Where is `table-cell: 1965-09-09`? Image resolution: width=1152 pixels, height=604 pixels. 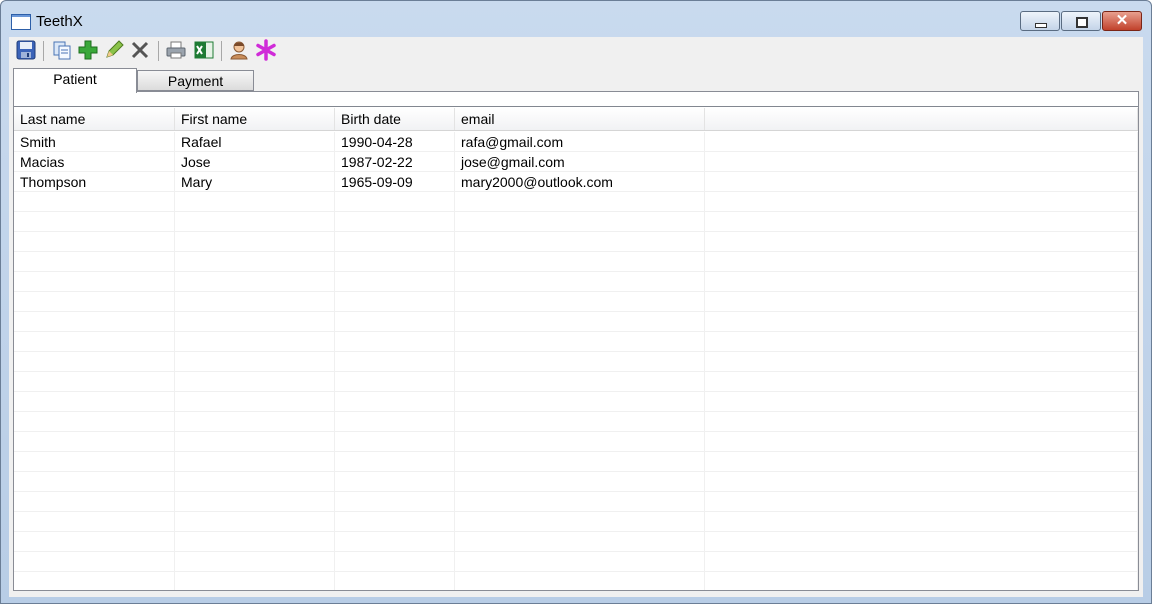 table-cell: 1965-09-09 is located at coordinates (395, 182).